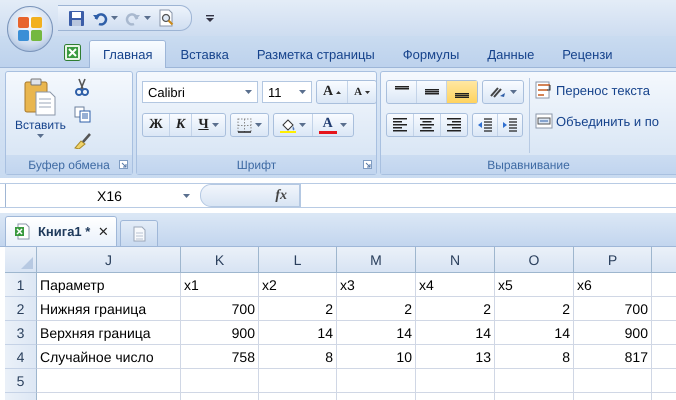 This screenshot has width=676, height=400. What do you see at coordinates (127, 54) in the screenshot?
I see `ribbon-tab: Главная` at bounding box center [127, 54].